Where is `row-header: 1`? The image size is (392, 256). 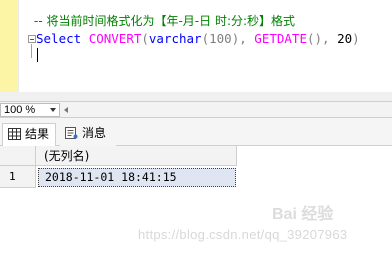
row-header: 1 is located at coordinates (18, 177).